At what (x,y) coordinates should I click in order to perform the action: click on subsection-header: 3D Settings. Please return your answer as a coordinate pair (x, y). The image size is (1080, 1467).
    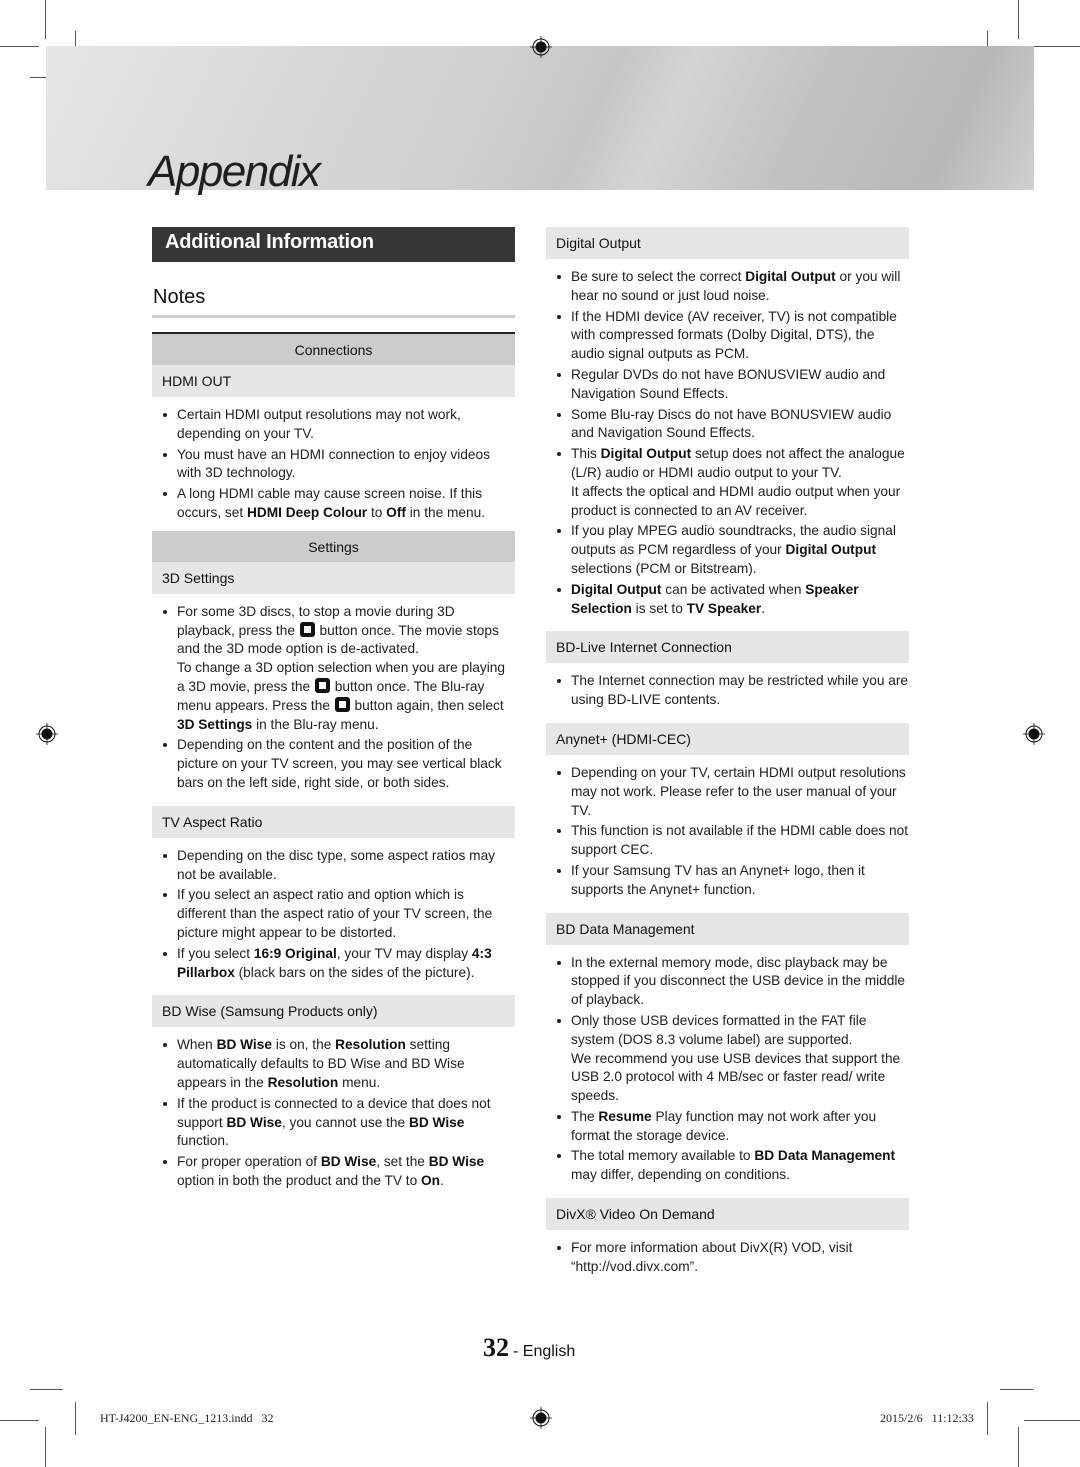
    Looking at the image, I should click on (333, 577).